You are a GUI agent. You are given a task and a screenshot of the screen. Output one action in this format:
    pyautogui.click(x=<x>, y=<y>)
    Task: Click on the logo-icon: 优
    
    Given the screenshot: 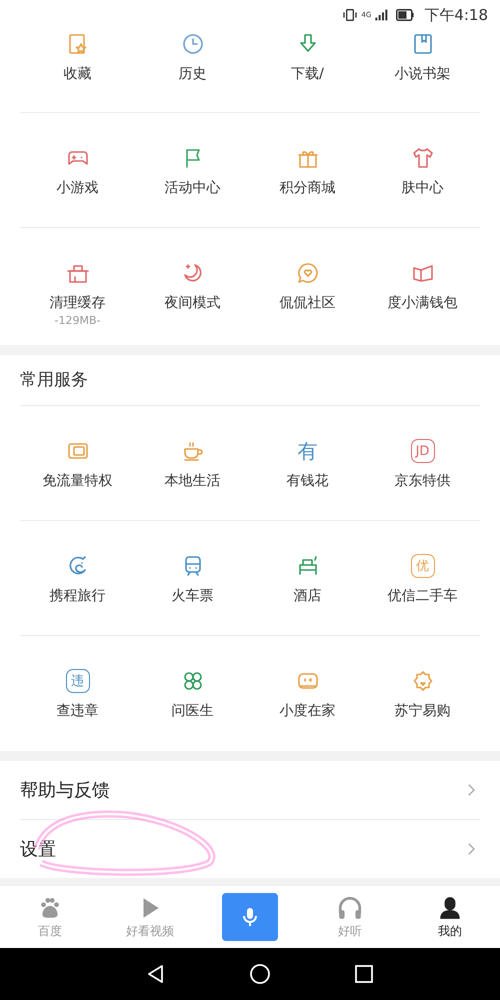 What is the action you would take?
    pyautogui.click(x=422, y=566)
    